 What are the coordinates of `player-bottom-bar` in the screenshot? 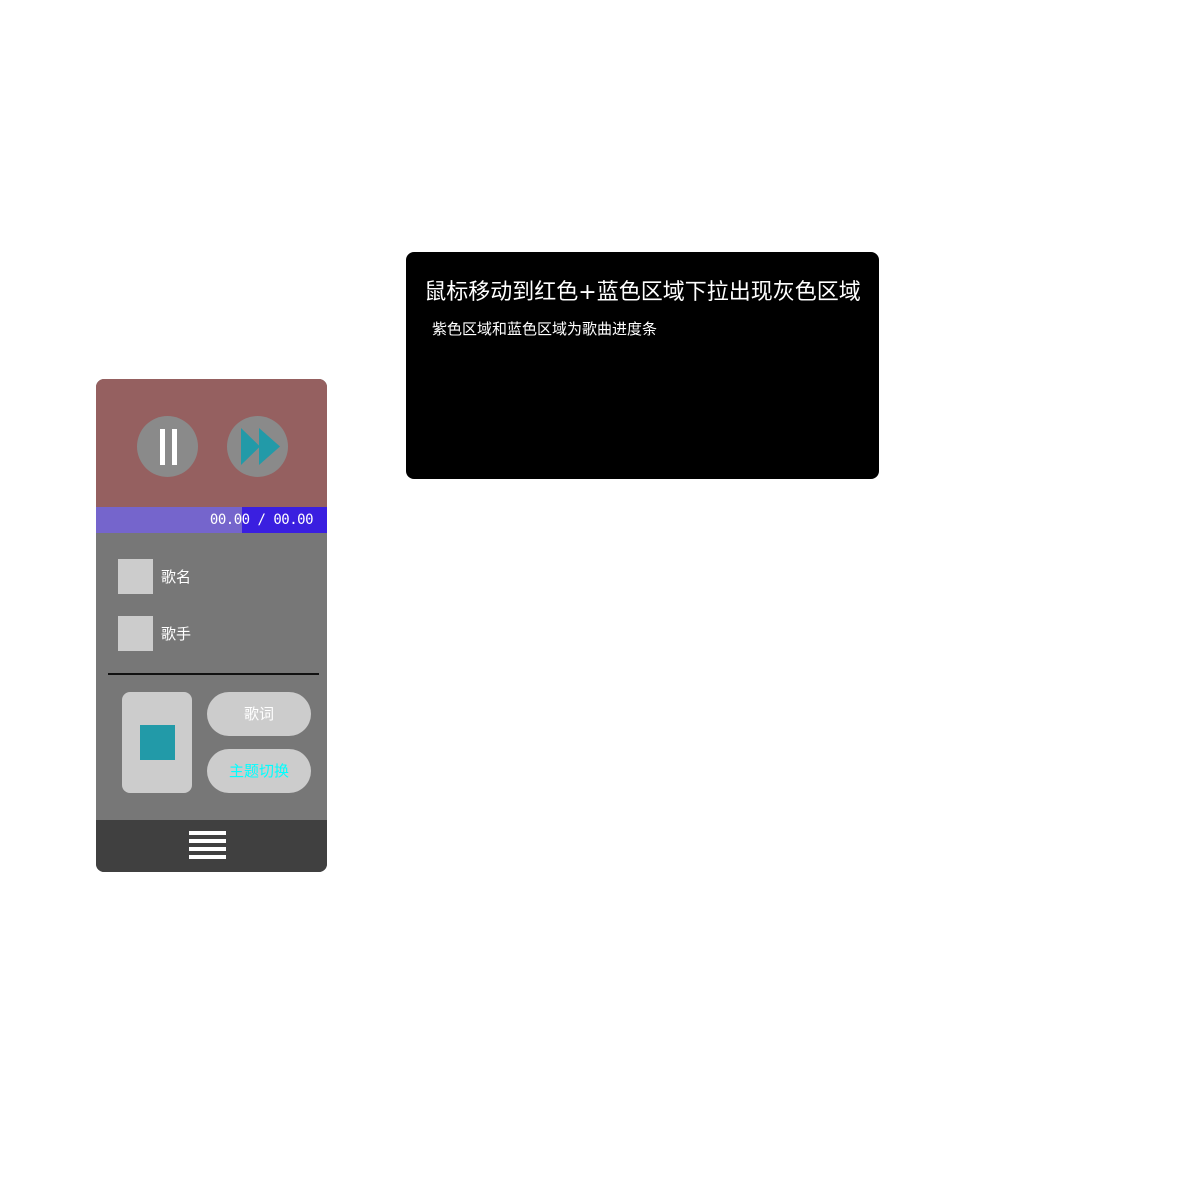 It's located at (211, 846).